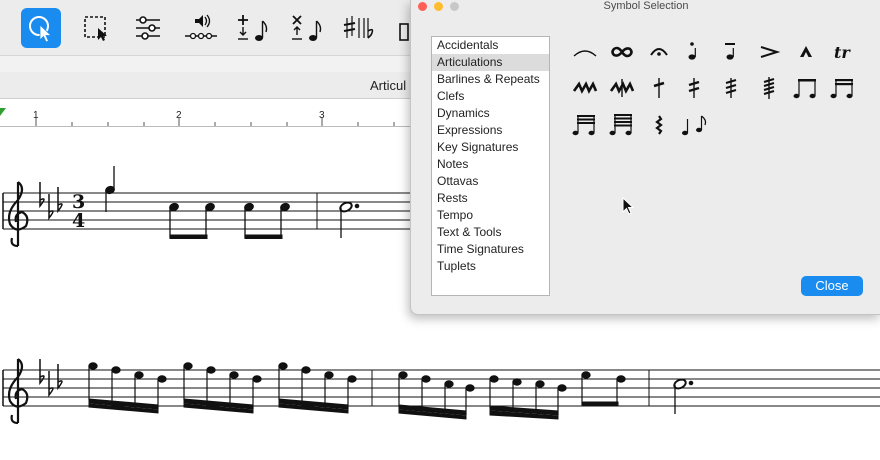  Describe the element at coordinates (404, 28) in the screenshot. I see `partial-tool-icon` at that location.